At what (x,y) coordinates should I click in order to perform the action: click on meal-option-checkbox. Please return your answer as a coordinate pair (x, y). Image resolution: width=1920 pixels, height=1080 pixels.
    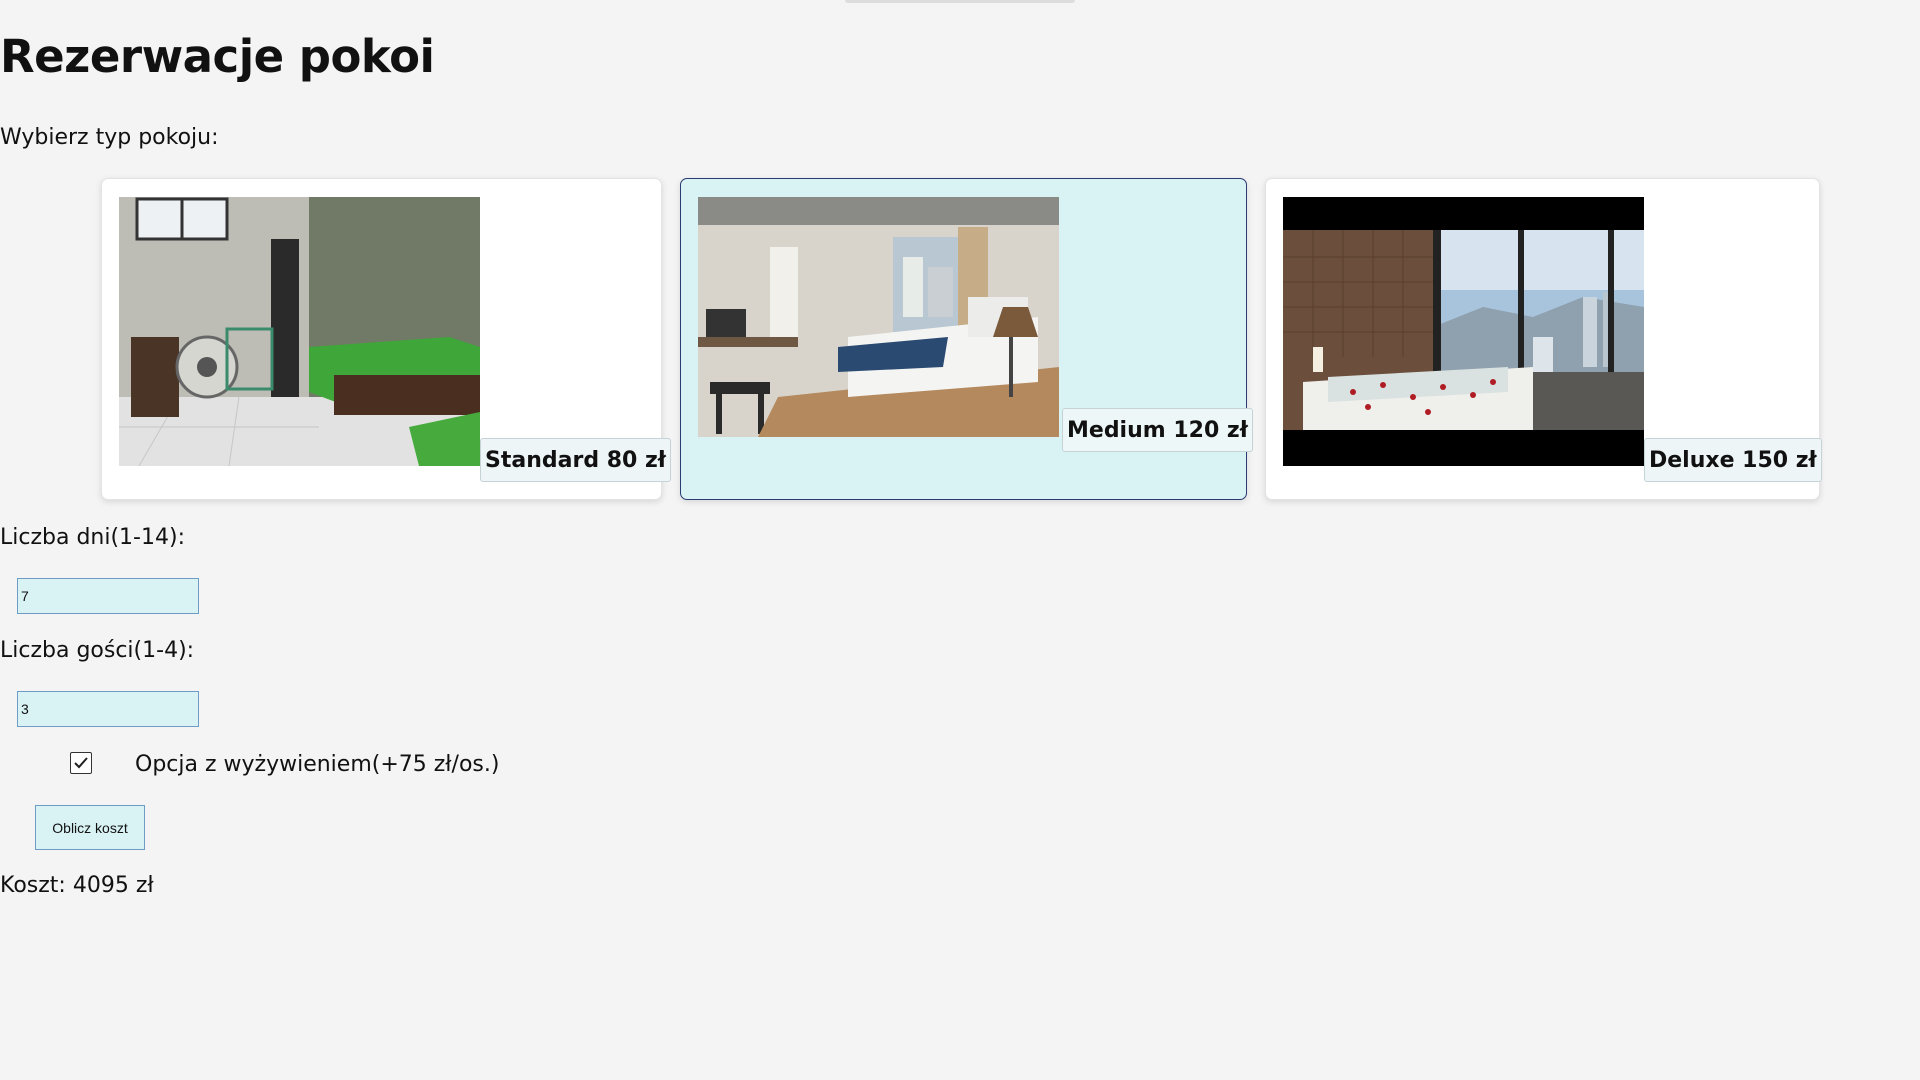
    Looking at the image, I should click on (81, 763).